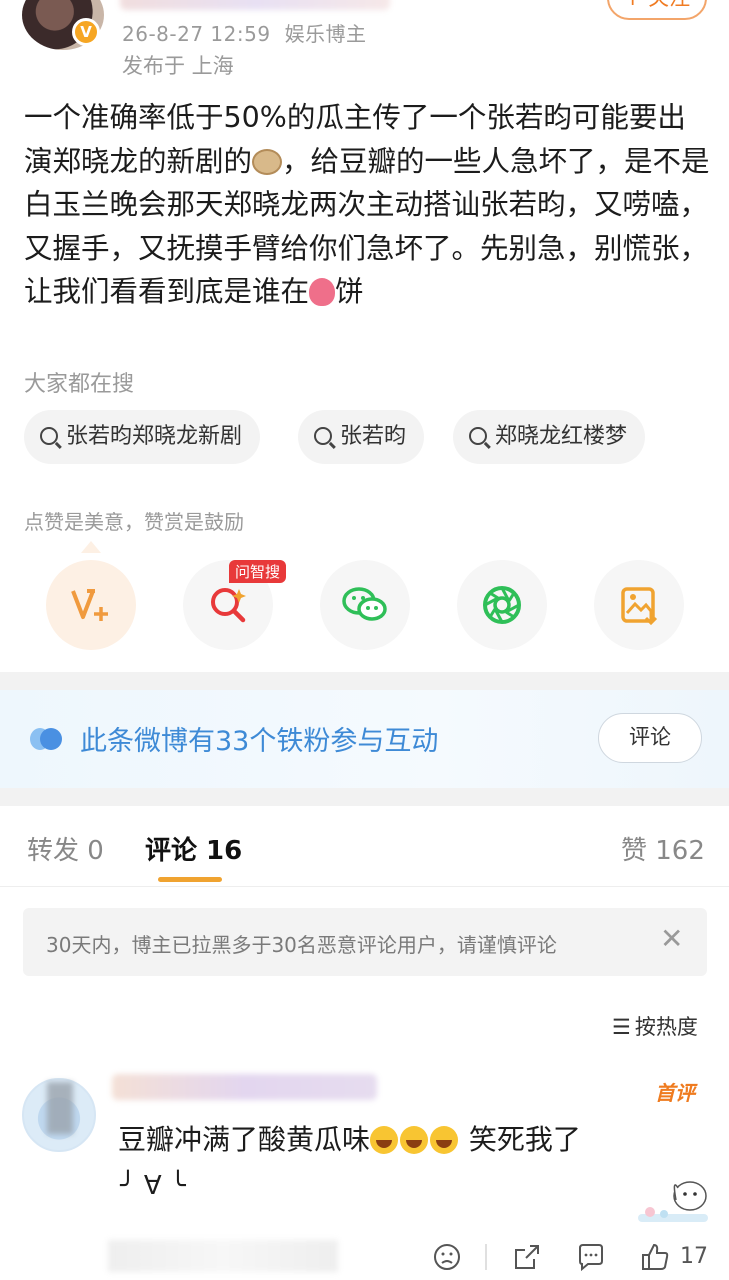 Image resolution: width=729 pixels, height=1280 pixels. I want to click on v-plus-button, so click(91, 605).